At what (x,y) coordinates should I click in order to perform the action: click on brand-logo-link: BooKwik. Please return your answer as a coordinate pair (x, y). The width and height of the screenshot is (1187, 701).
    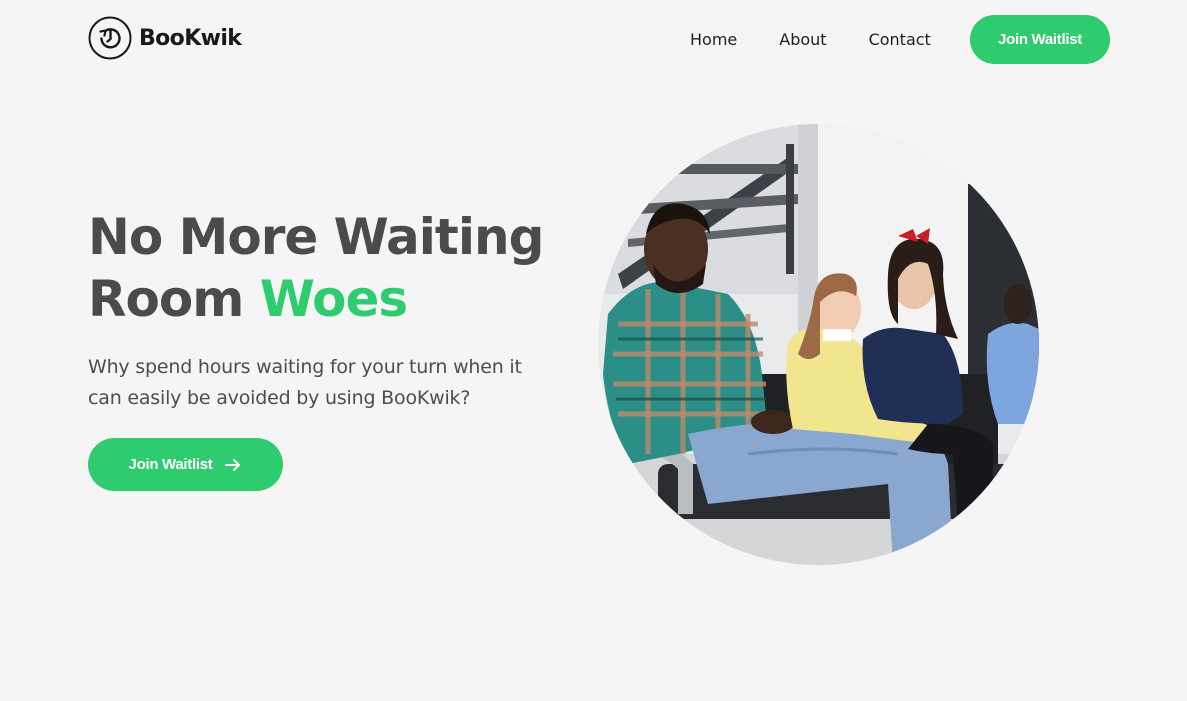
    Looking at the image, I should click on (165, 38).